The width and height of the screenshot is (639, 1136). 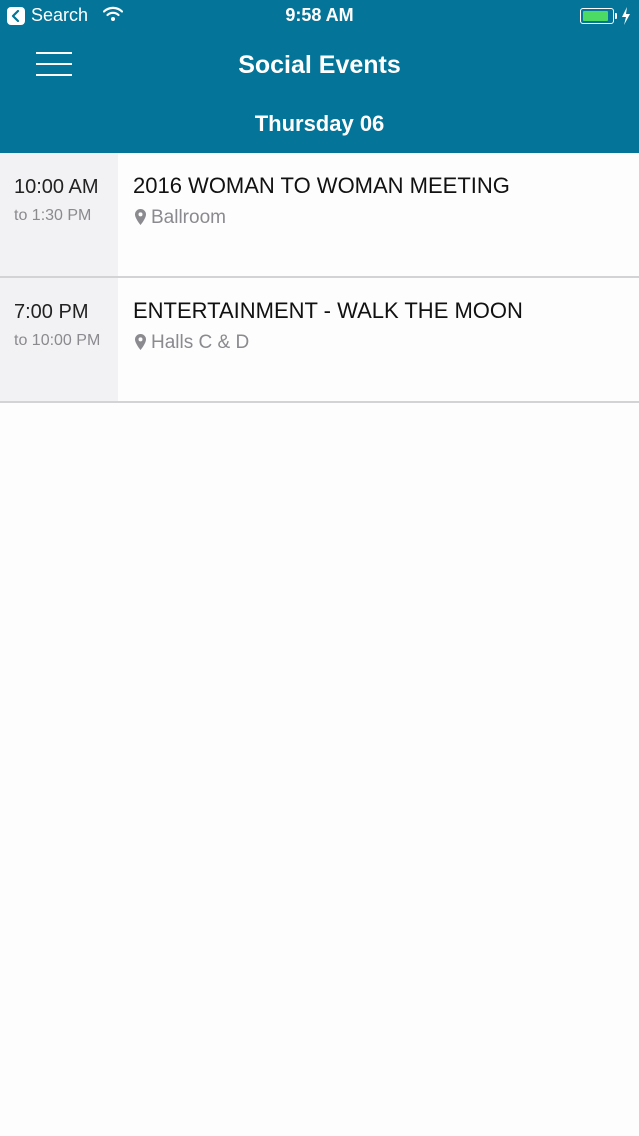 What do you see at coordinates (56, 187) in the screenshot?
I see `event-start-time: 10:00 AM` at bounding box center [56, 187].